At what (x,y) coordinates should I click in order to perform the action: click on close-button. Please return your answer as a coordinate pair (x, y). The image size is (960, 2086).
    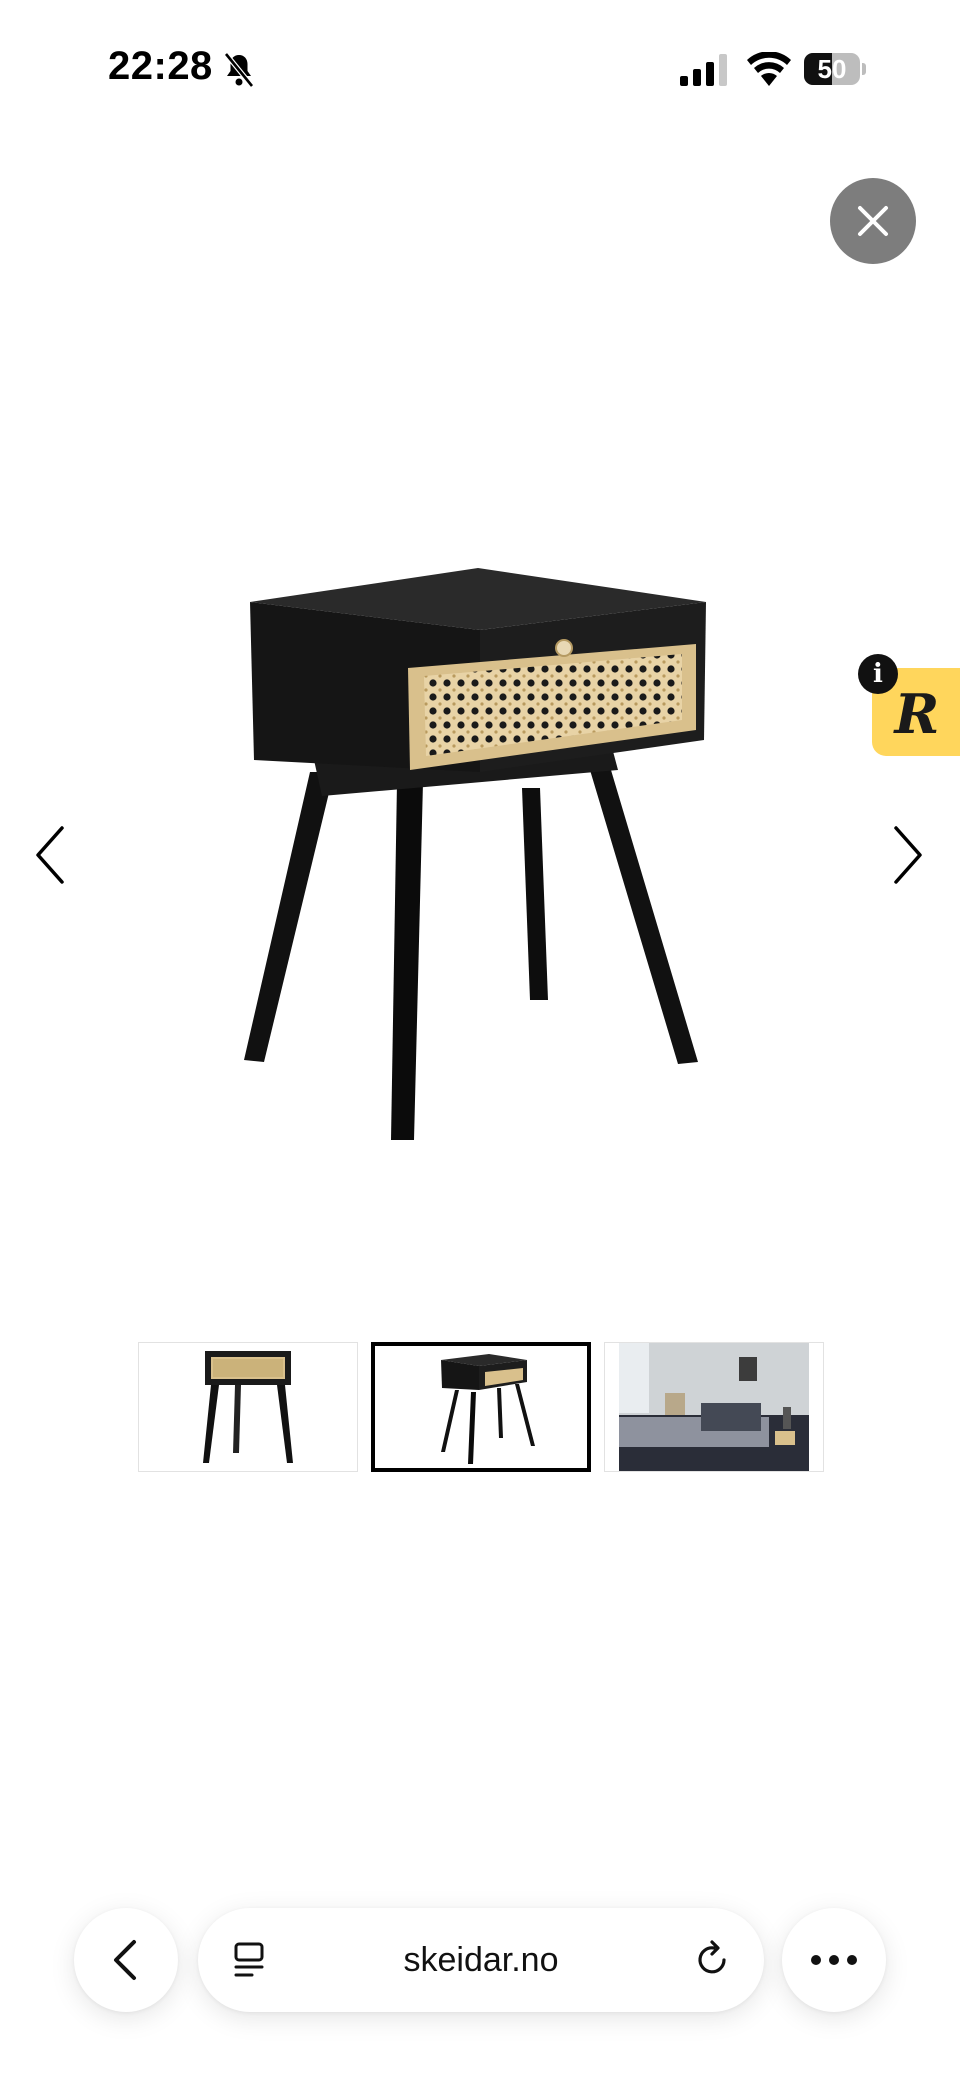
    Looking at the image, I should click on (873, 221).